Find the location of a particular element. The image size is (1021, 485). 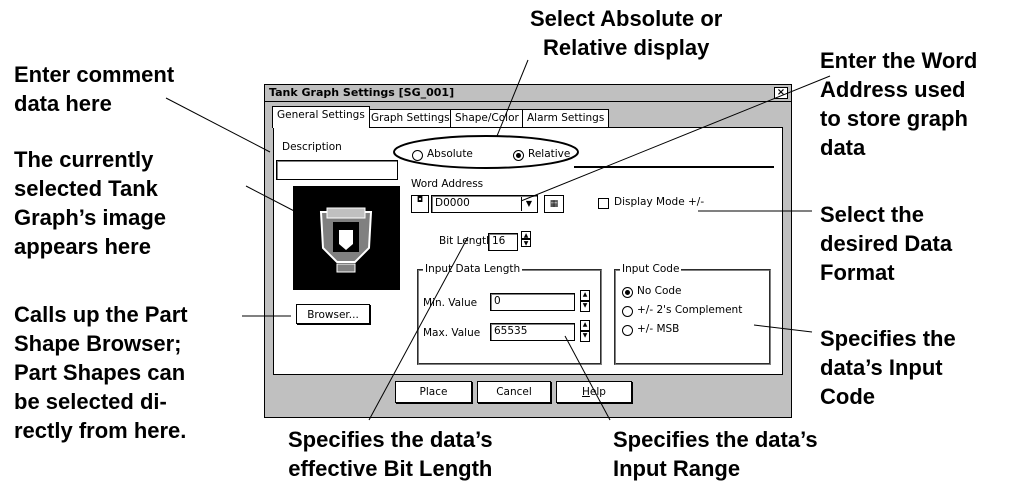

no-code-radio is located at coordinates (627, 292).